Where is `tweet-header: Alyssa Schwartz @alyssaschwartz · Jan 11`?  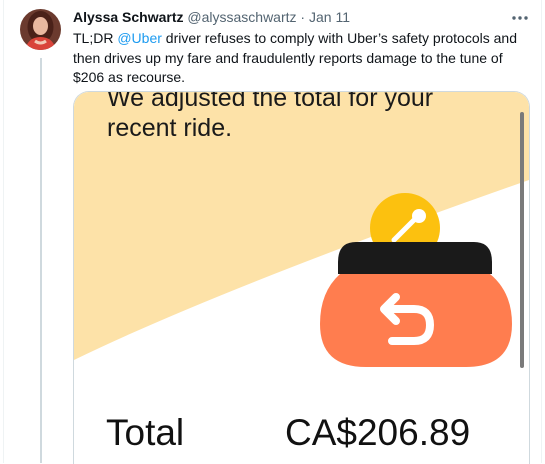
tweet-header: Alyssa Schwartz @alyssaschwartz · Jan 11 is located at coordinates (211, 17).